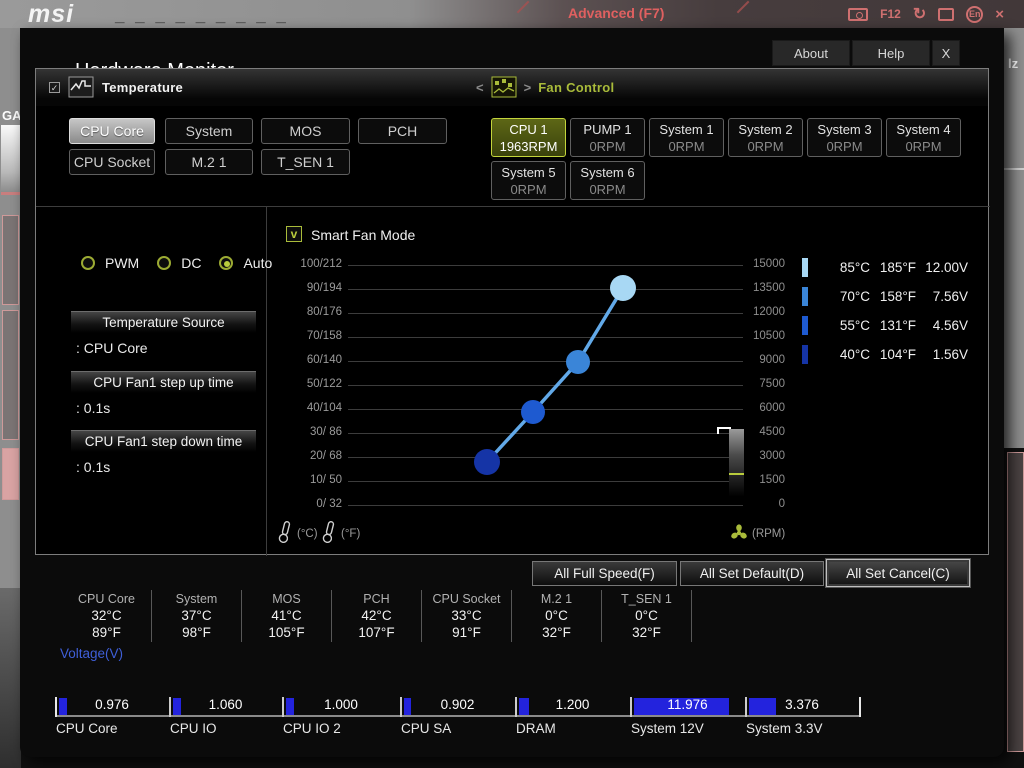  What do you see at coordinates (946, 53) in the screenshot?
I see `window-close-button: X` at bounding box center [946, 53].